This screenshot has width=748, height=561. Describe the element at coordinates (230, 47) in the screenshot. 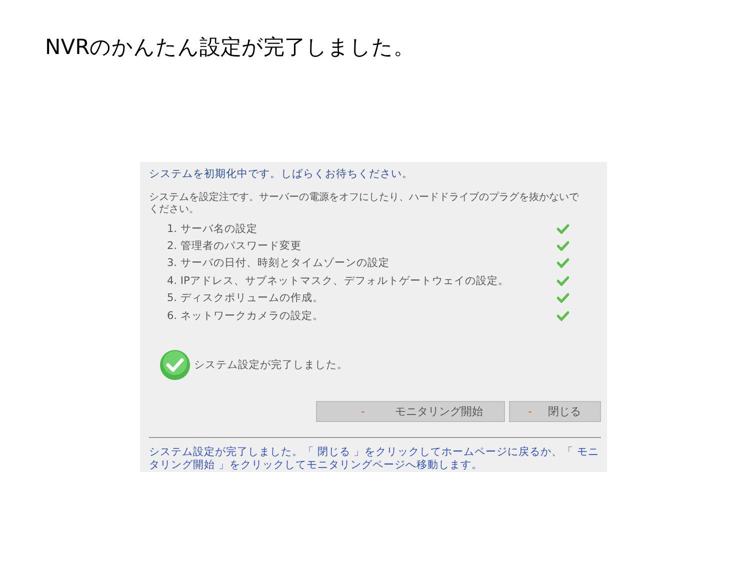

I see `slide-title: NVRのかんたん設定が完了しました。` at that location.